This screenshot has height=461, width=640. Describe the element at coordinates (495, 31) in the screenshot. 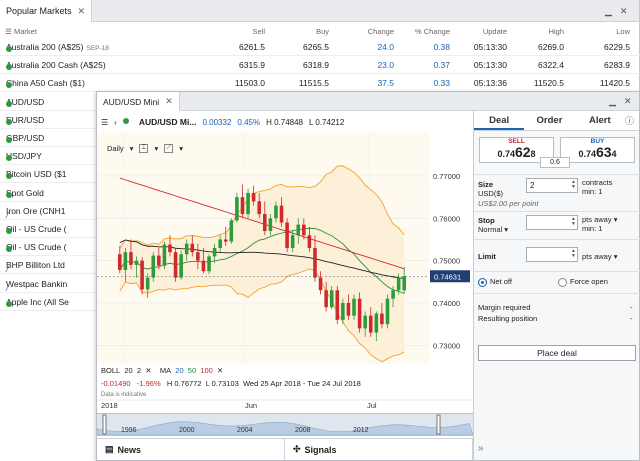

I see `col-update: Update` at that location.